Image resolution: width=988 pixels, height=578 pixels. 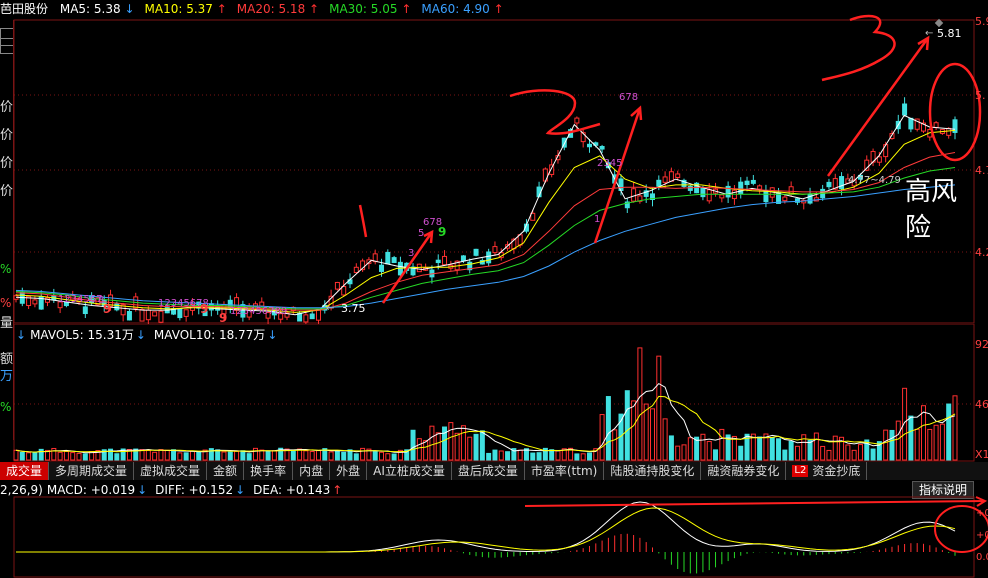 I want to click on vol-tick-3: X1, so click(x=981, y=454).